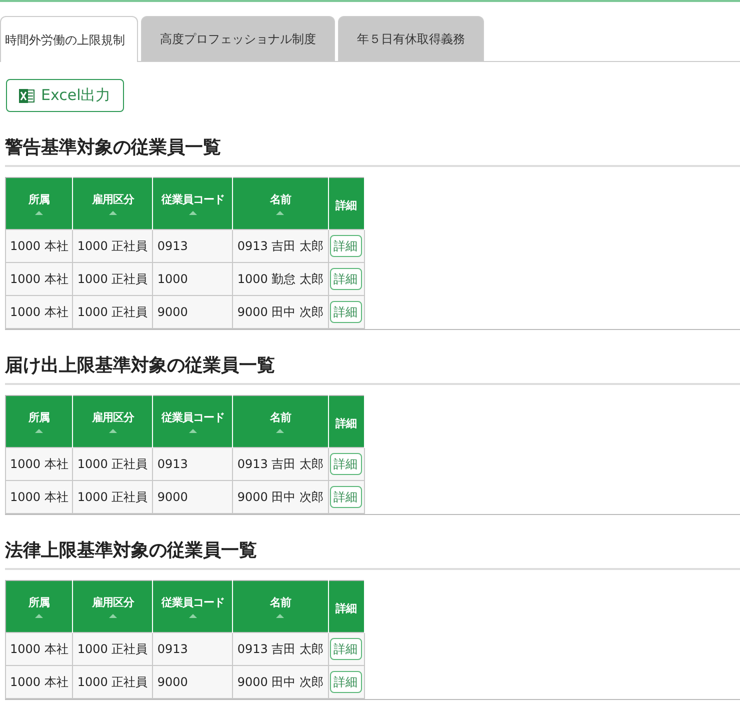 This screenshot has width=740, height=713. I want to click on section-heading: 法律上限基準対象の従業員一覧, so click(372, 542).